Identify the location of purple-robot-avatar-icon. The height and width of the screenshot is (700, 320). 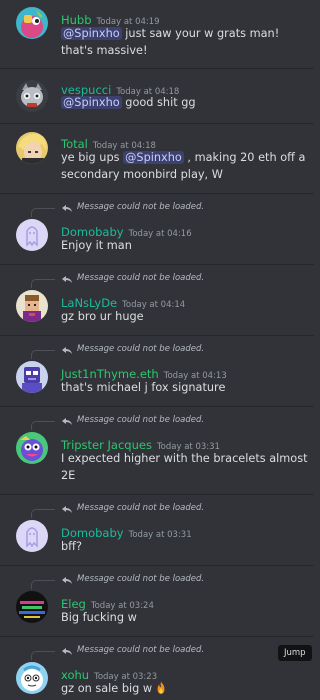
(32, 377).